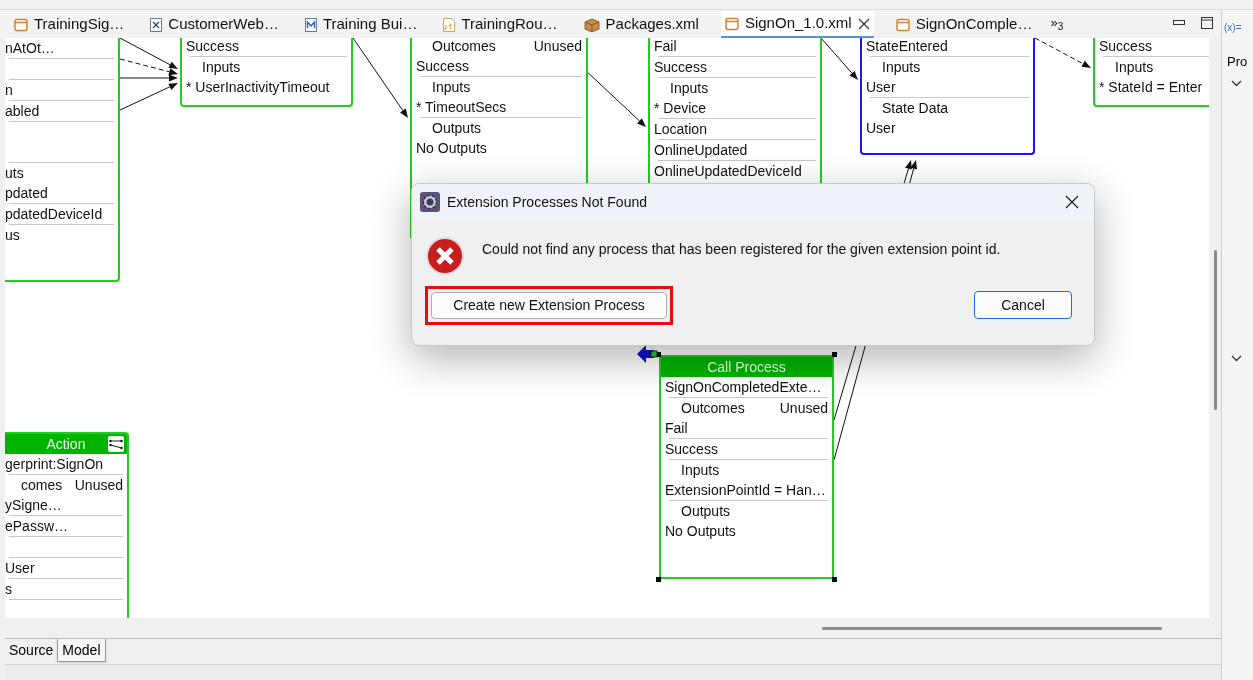 This screenshot has height=680, width=1253. I want to click on variables-label: (x)=, so click(1237, 22).